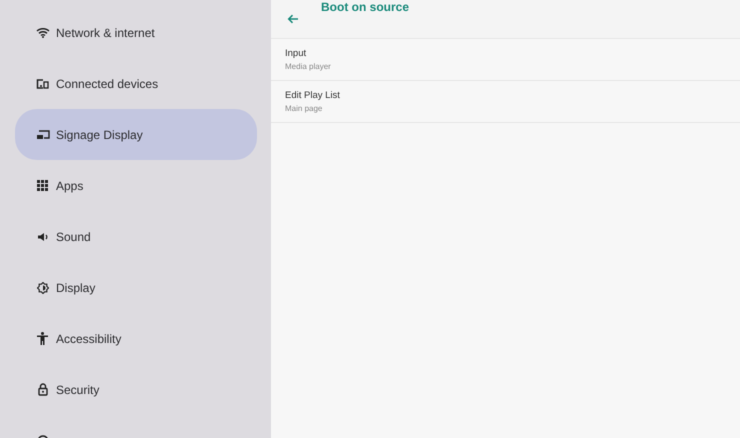 The width and height of the screenshot is (740, 438). I want to click on speaker-icon, so click(42, 237).